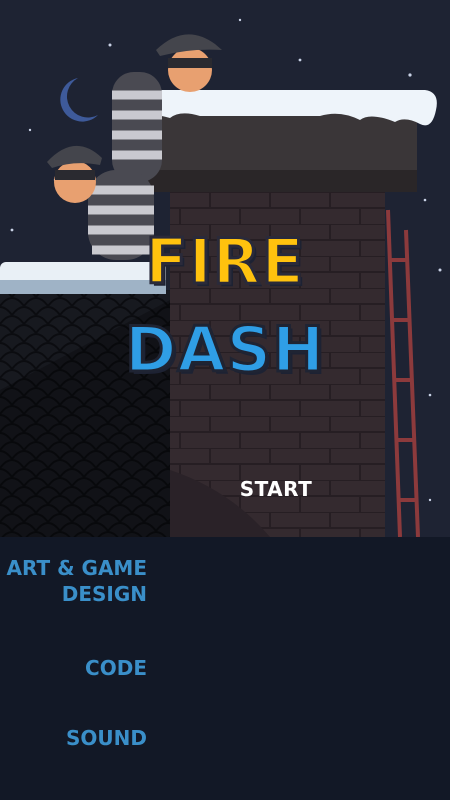 The height and width of the screenshot is (800, 450). Describe the element at coordinates (76, 568) in the screenshot. I see `credit-art-line1: ART & GAME` at that location.